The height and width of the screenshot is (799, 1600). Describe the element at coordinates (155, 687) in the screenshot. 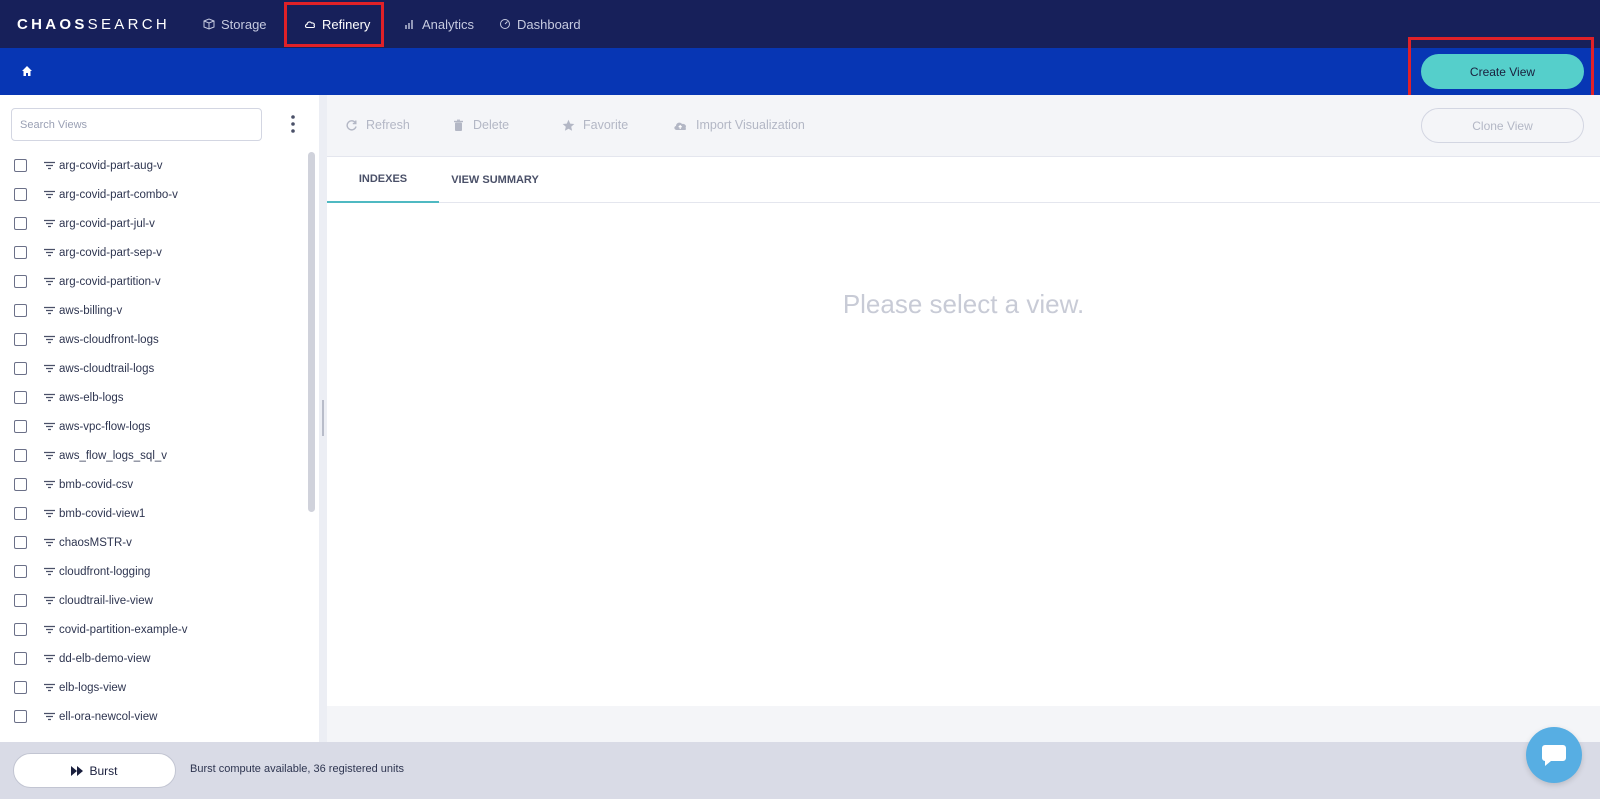

I see `list-item: elb-logs-view` at that location.